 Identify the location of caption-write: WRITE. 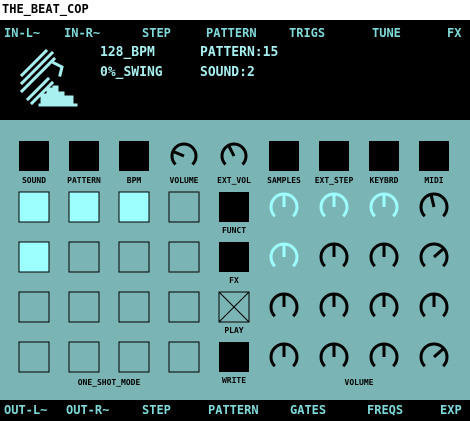
(234, 380).